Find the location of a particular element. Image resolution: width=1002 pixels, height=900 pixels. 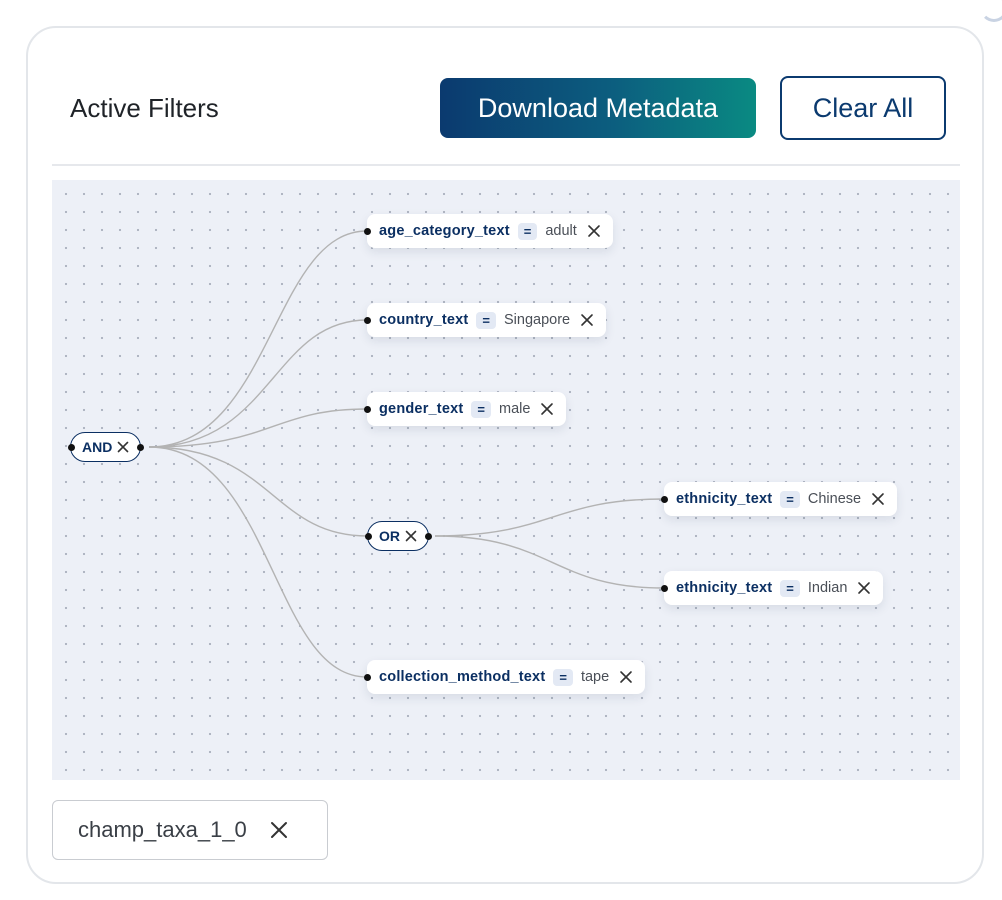

condition-field: age_category_text is located at coordinates (444, 231).